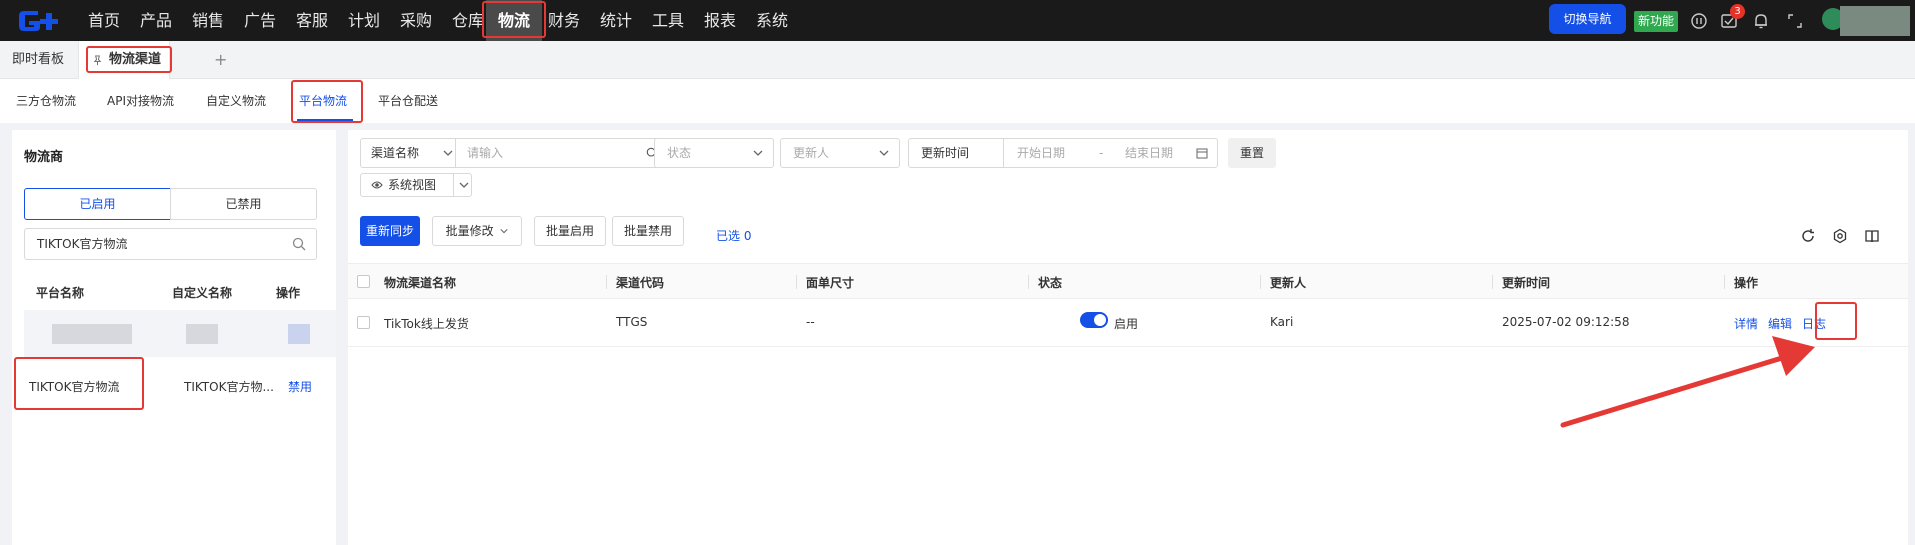 The height and width of the screenshot is (545, 1915). What do you see at coordinates (408, 101) in the screenshot?
I see `subtab-platform-warehouse: 平台仓配送` at bounding box center [408, 101].